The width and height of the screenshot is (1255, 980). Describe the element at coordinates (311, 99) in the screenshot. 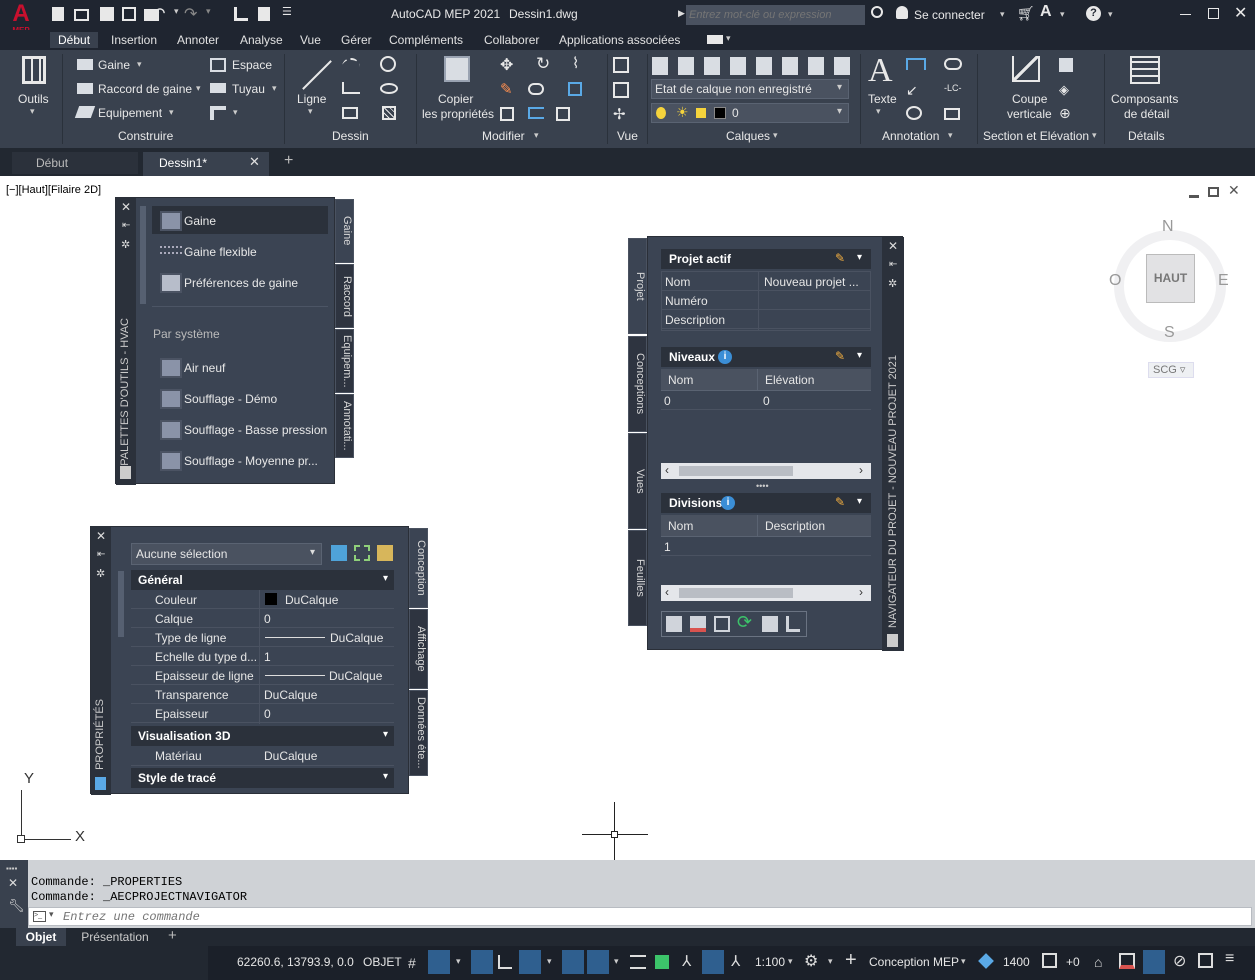

I see `ligne-button: Ligne` at that location.